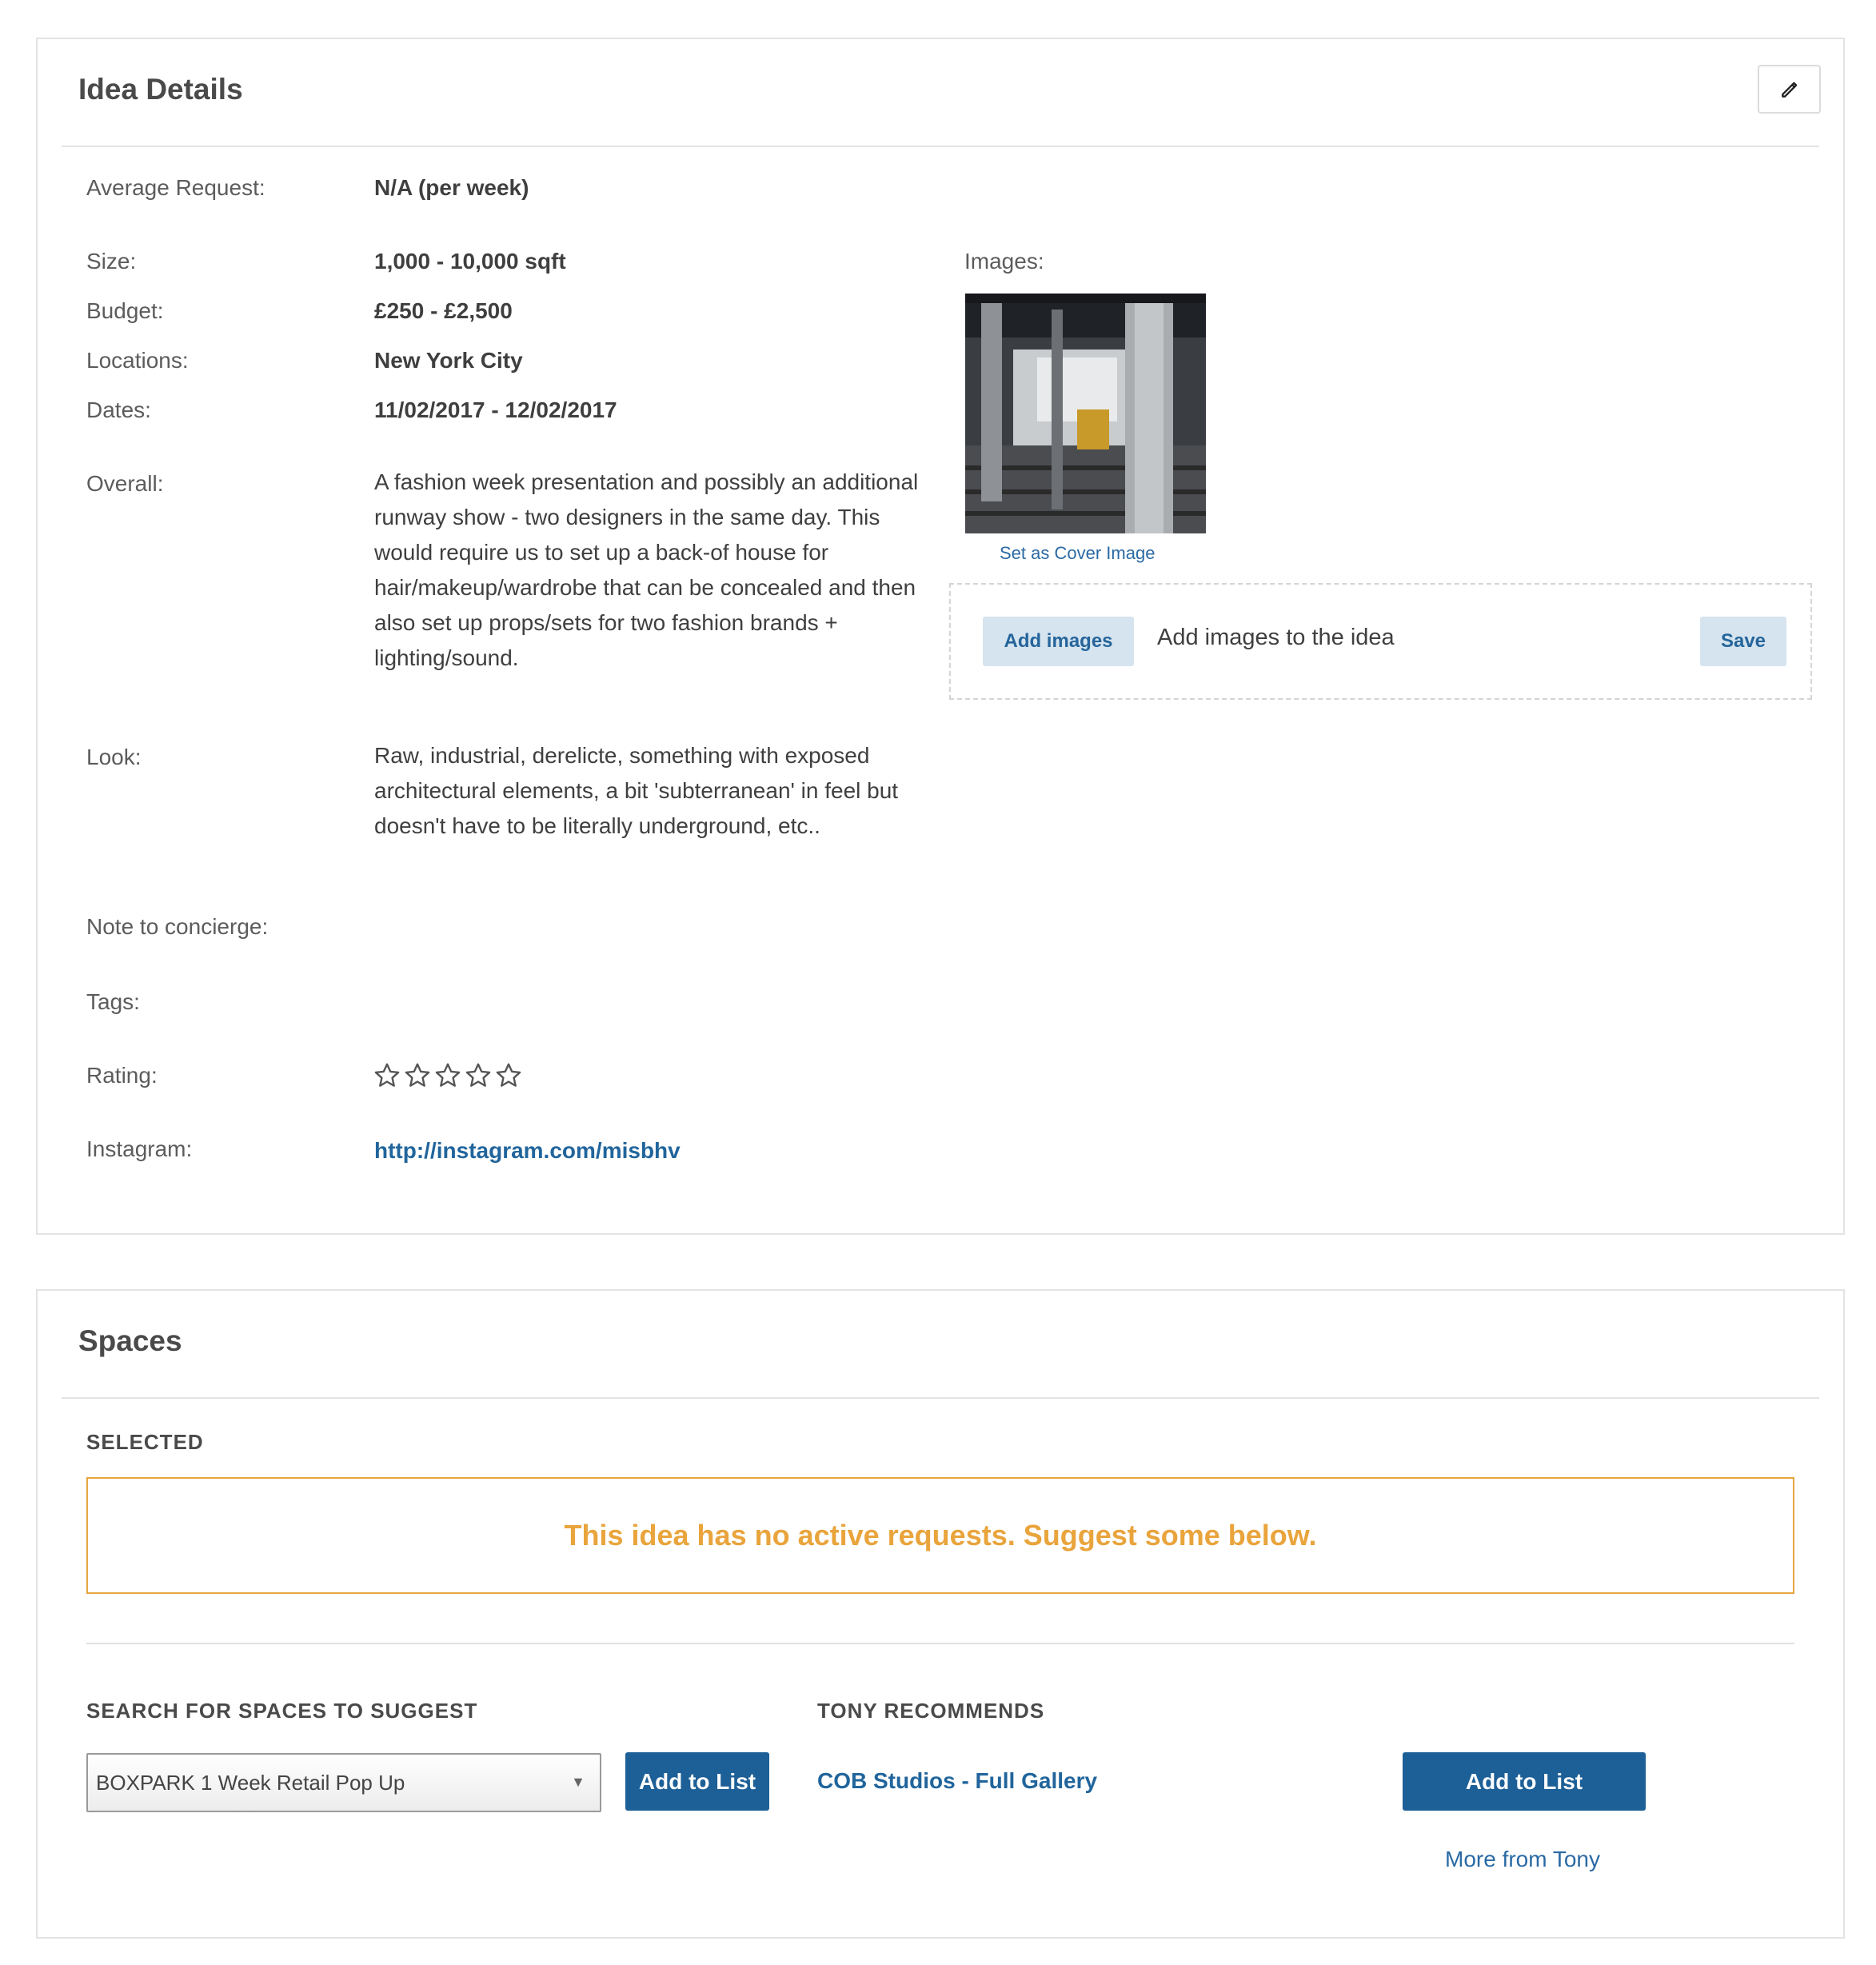  I want to click on look-label: Look:, so click(114, 757).